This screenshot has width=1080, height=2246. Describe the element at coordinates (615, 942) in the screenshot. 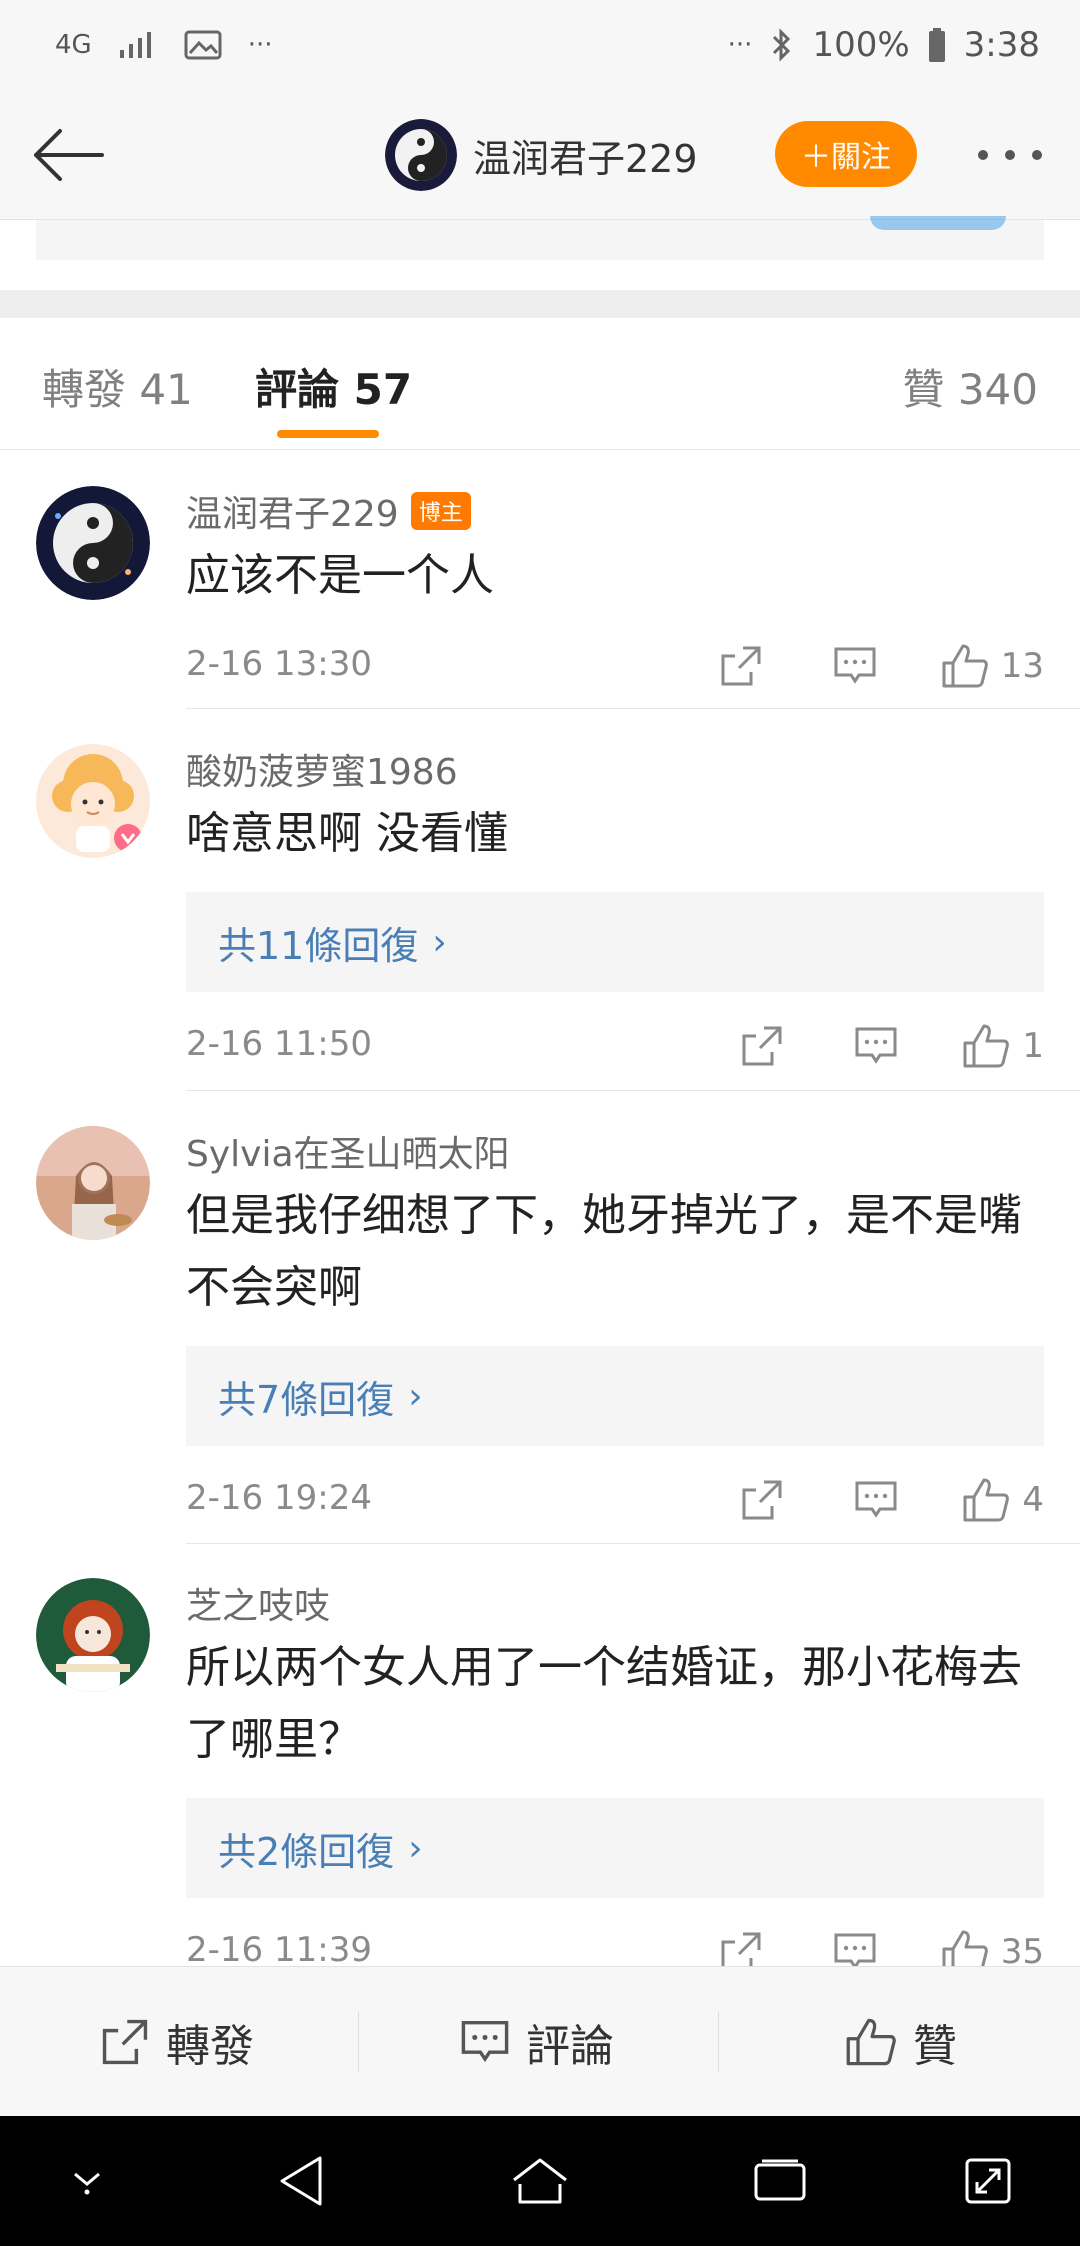

I see `replies-link: 共11條回復 ›` at that location.